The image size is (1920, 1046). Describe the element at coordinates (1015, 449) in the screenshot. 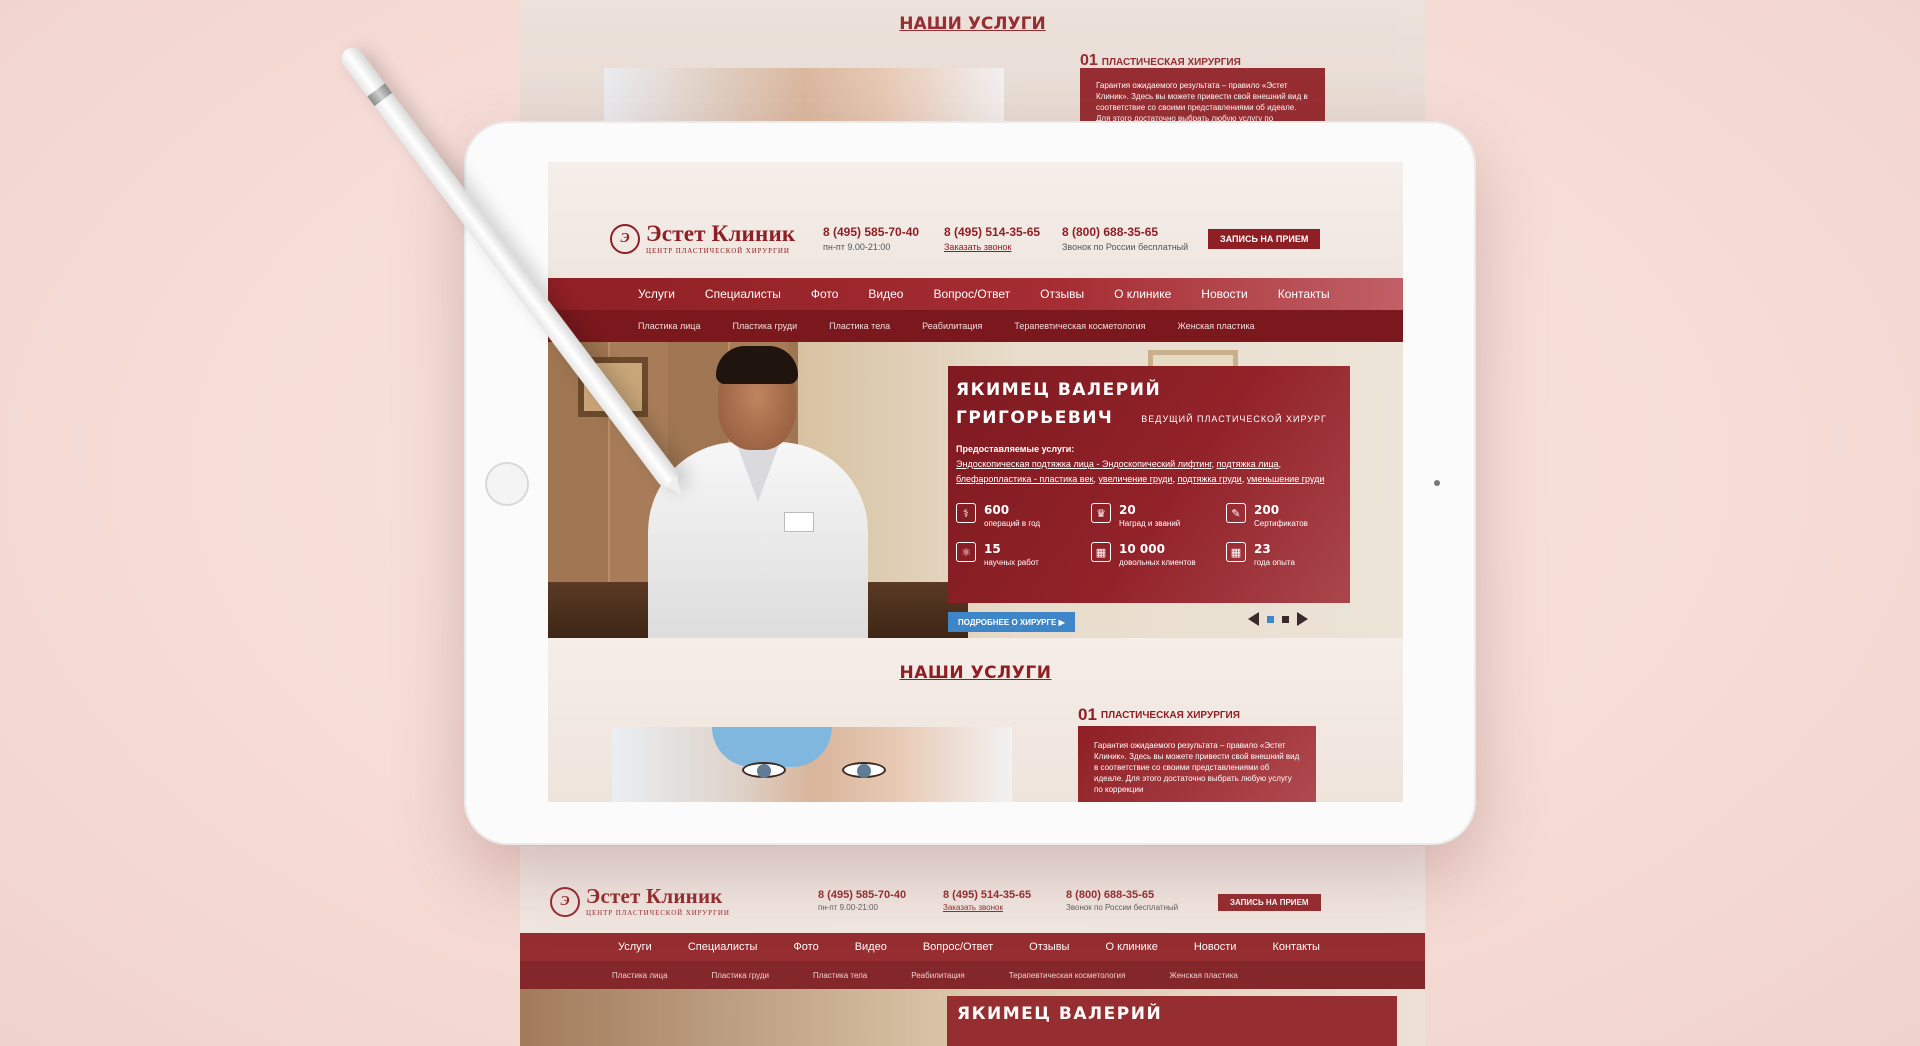

I see `services-label: Предоставляемые услуги:` at that location.